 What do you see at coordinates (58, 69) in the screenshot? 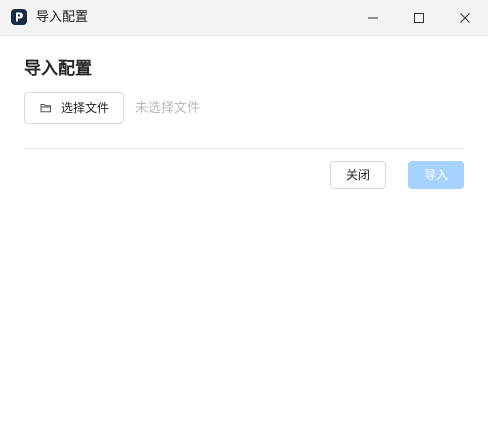
I see `page-title: 导入配置` at bounding box center [58, 69].